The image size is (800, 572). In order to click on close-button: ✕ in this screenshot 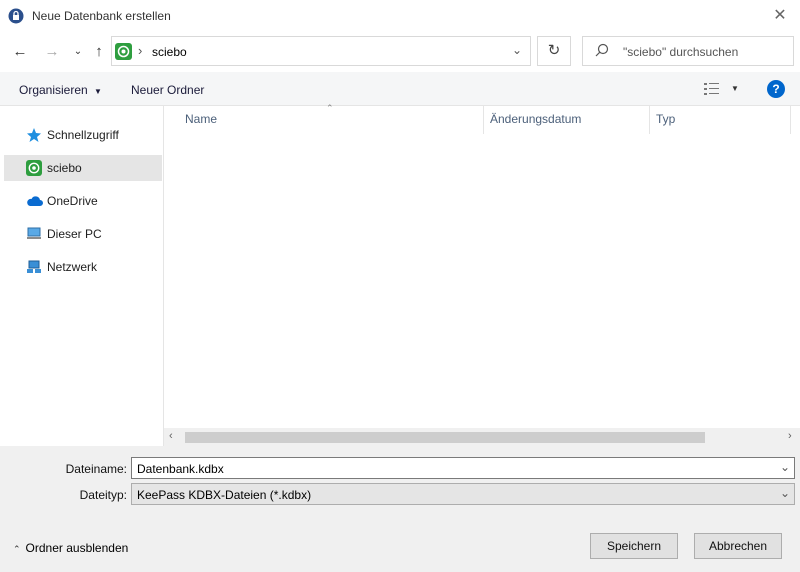, I will do `click(780, 16)`.